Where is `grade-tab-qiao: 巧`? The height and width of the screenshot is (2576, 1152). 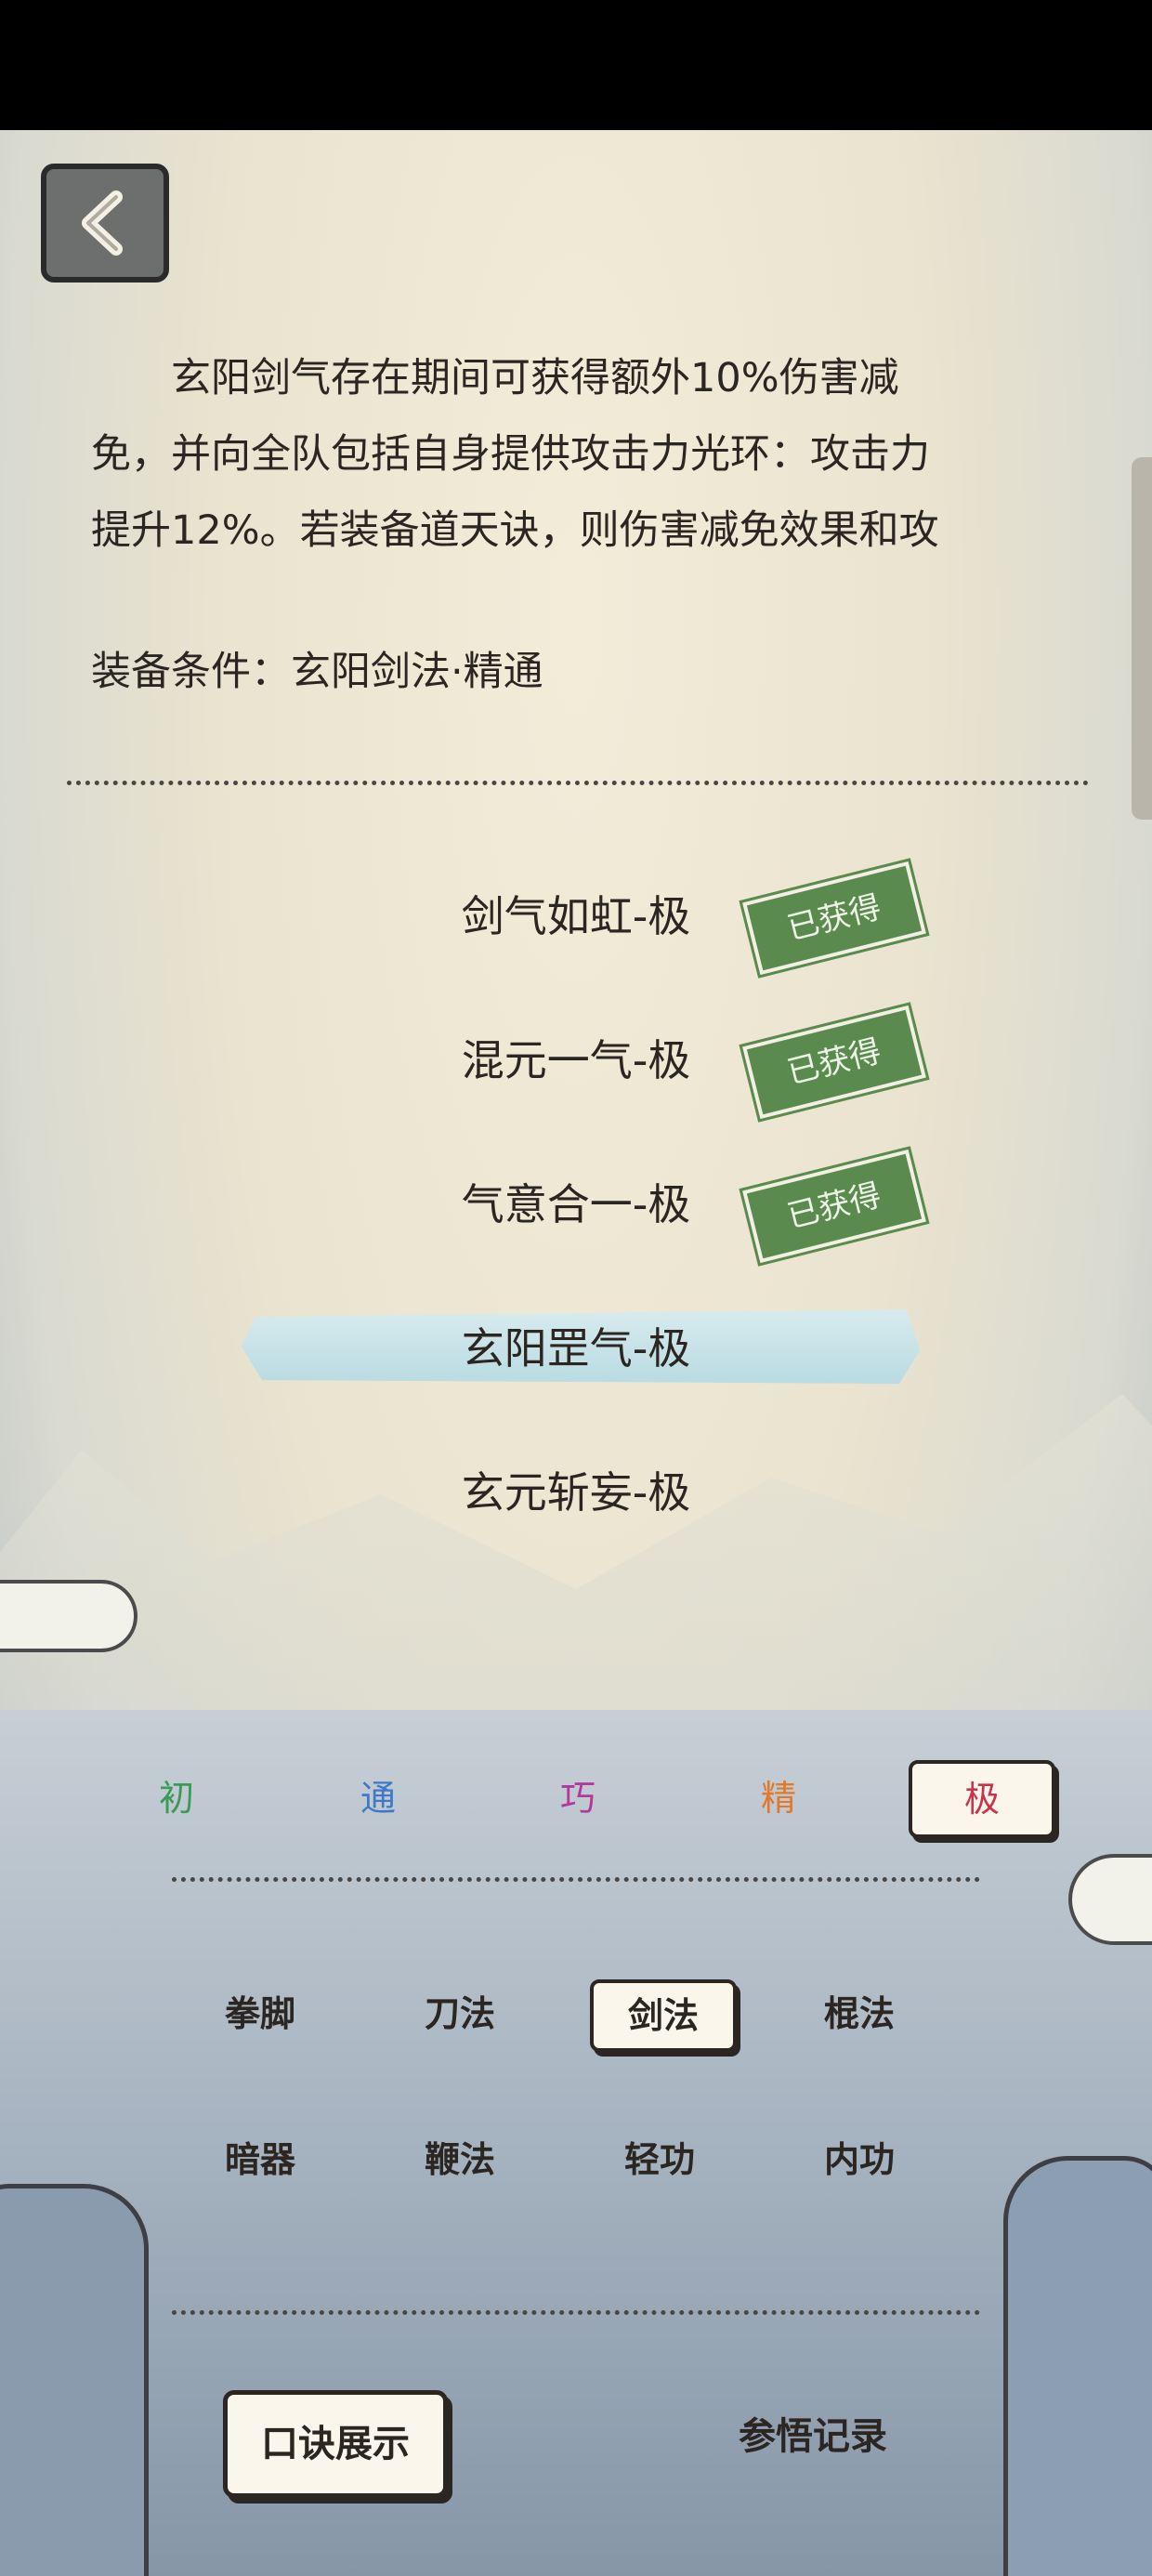 grade-tab-qiao: 巧 is located at coordinates (578, 1798).